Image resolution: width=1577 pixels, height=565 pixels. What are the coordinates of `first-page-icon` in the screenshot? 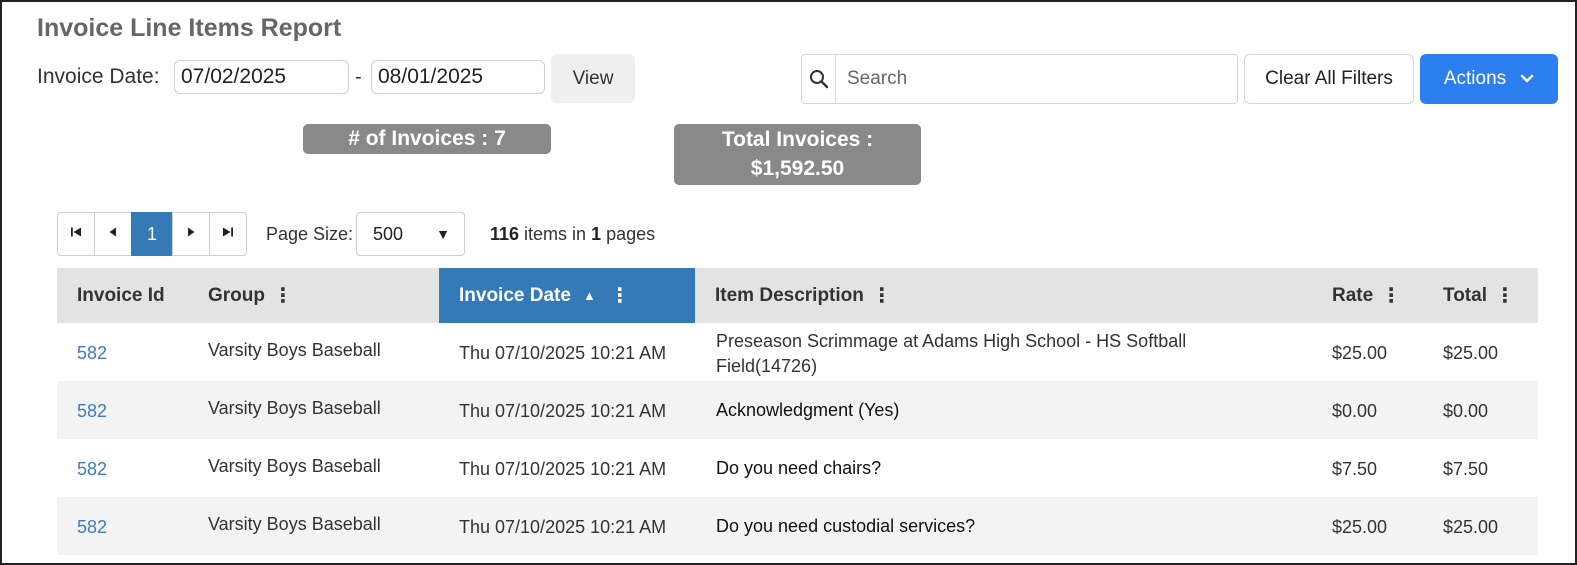 It's located at (76, 234).